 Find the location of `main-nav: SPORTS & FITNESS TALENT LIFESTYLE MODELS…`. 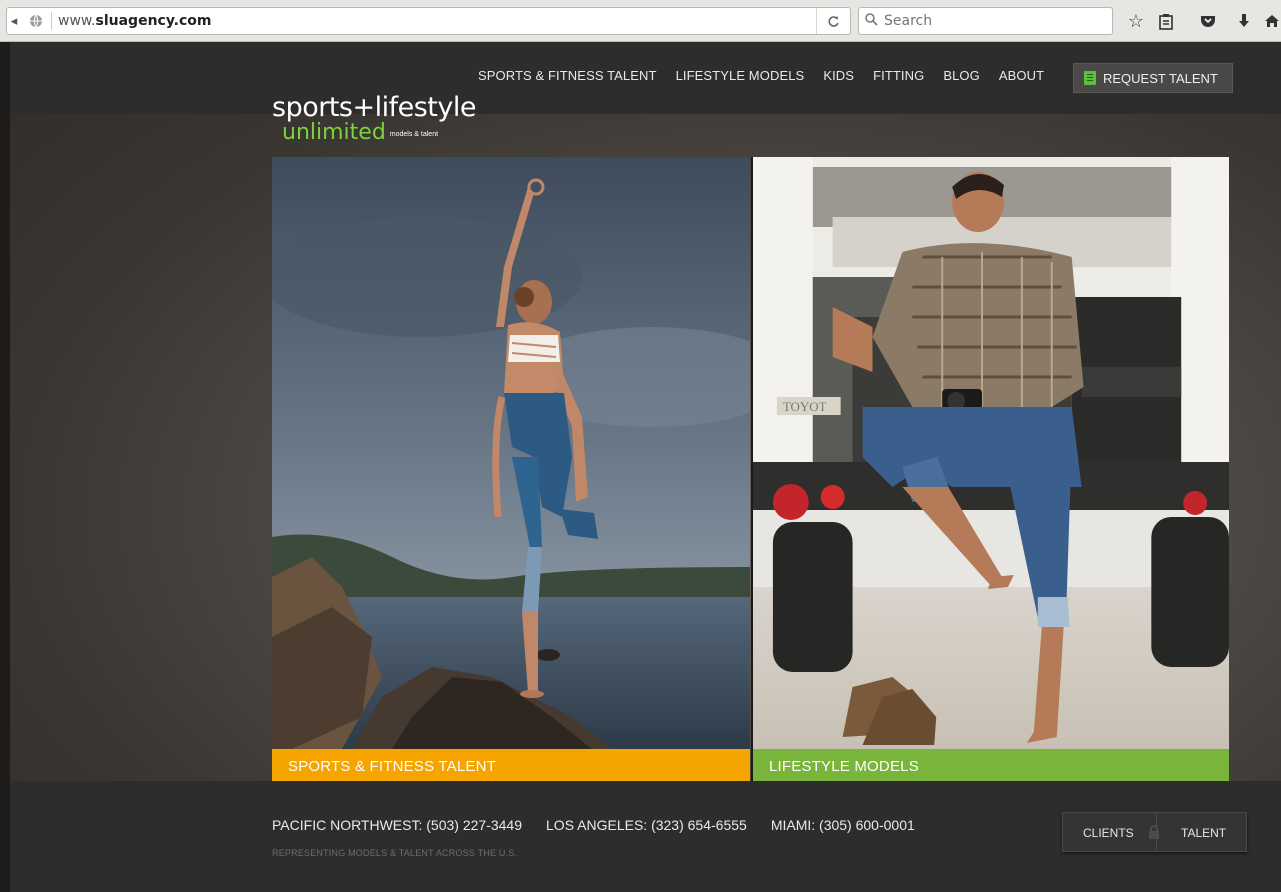

main-nav: SPORTS & FITNESS TALENT LIFESTYLE MODELS… is located at coordinates (770, 75).